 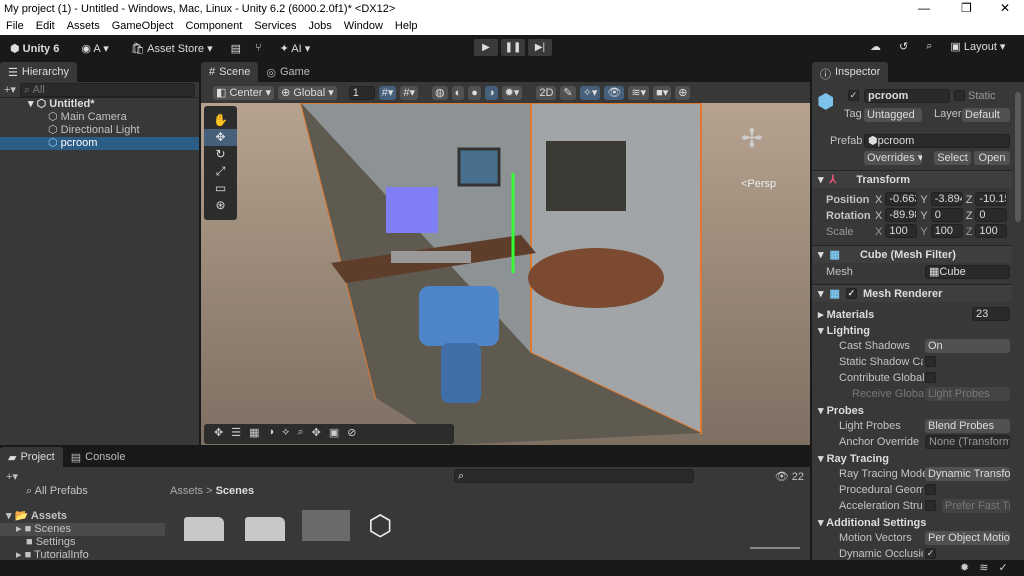 What do you see at coordinates (513, 47) in the screenshot?
I see `pause-button: ❚❚` at bounding box center [513, 47].